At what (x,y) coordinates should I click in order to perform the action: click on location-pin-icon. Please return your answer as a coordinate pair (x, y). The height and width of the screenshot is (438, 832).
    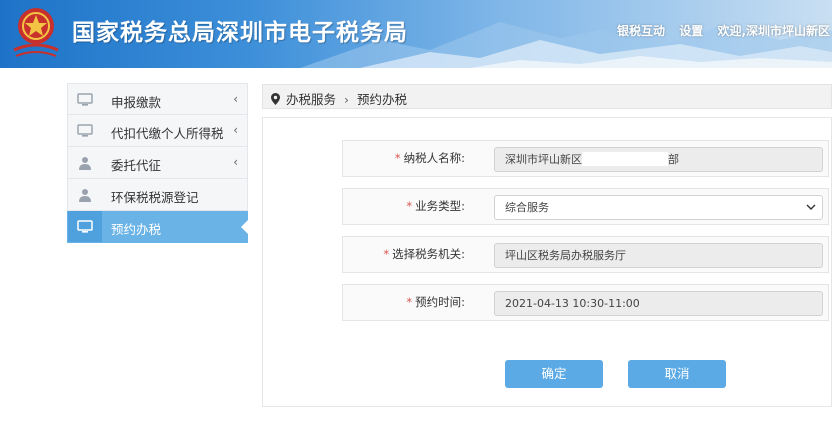
    Looking at the image, I should click on (275, 99).